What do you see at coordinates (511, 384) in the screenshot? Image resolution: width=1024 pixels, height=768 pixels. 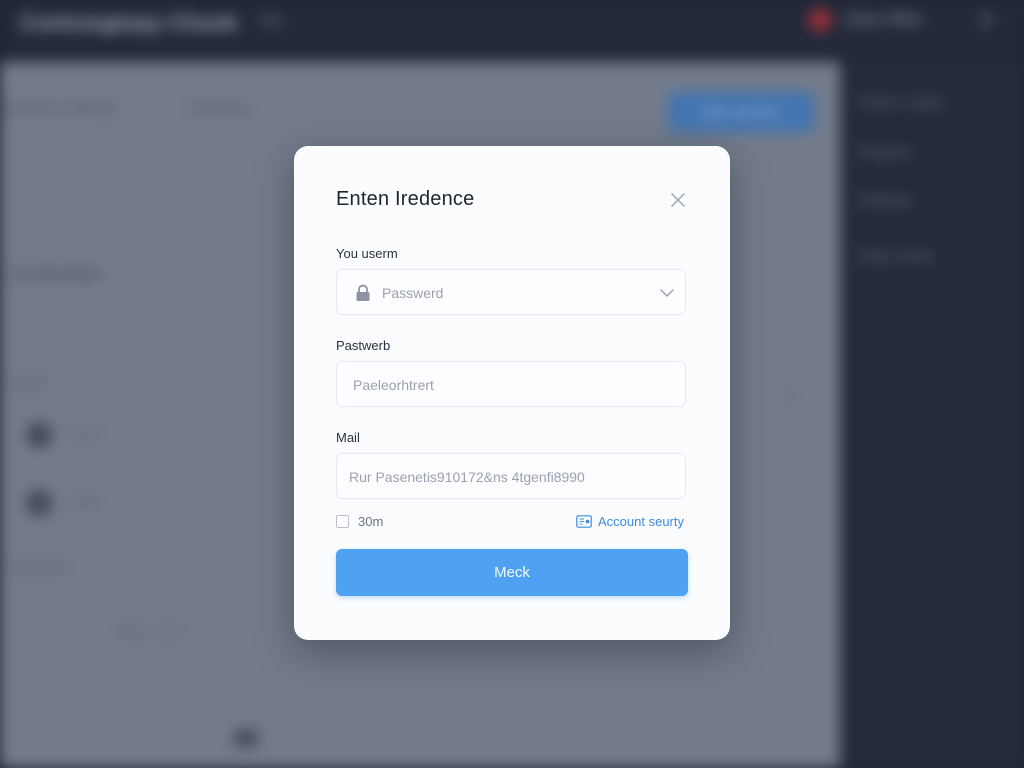 I see `password-field: Paeleorhtrert` at bounding box center [511, 384].